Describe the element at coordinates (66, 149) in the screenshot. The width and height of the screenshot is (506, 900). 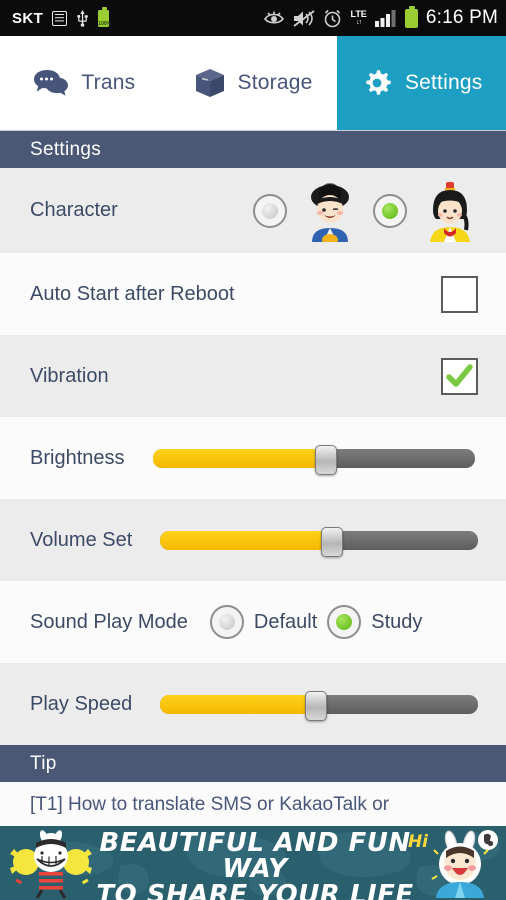
I see `settings-section-title: Settings` at that location.